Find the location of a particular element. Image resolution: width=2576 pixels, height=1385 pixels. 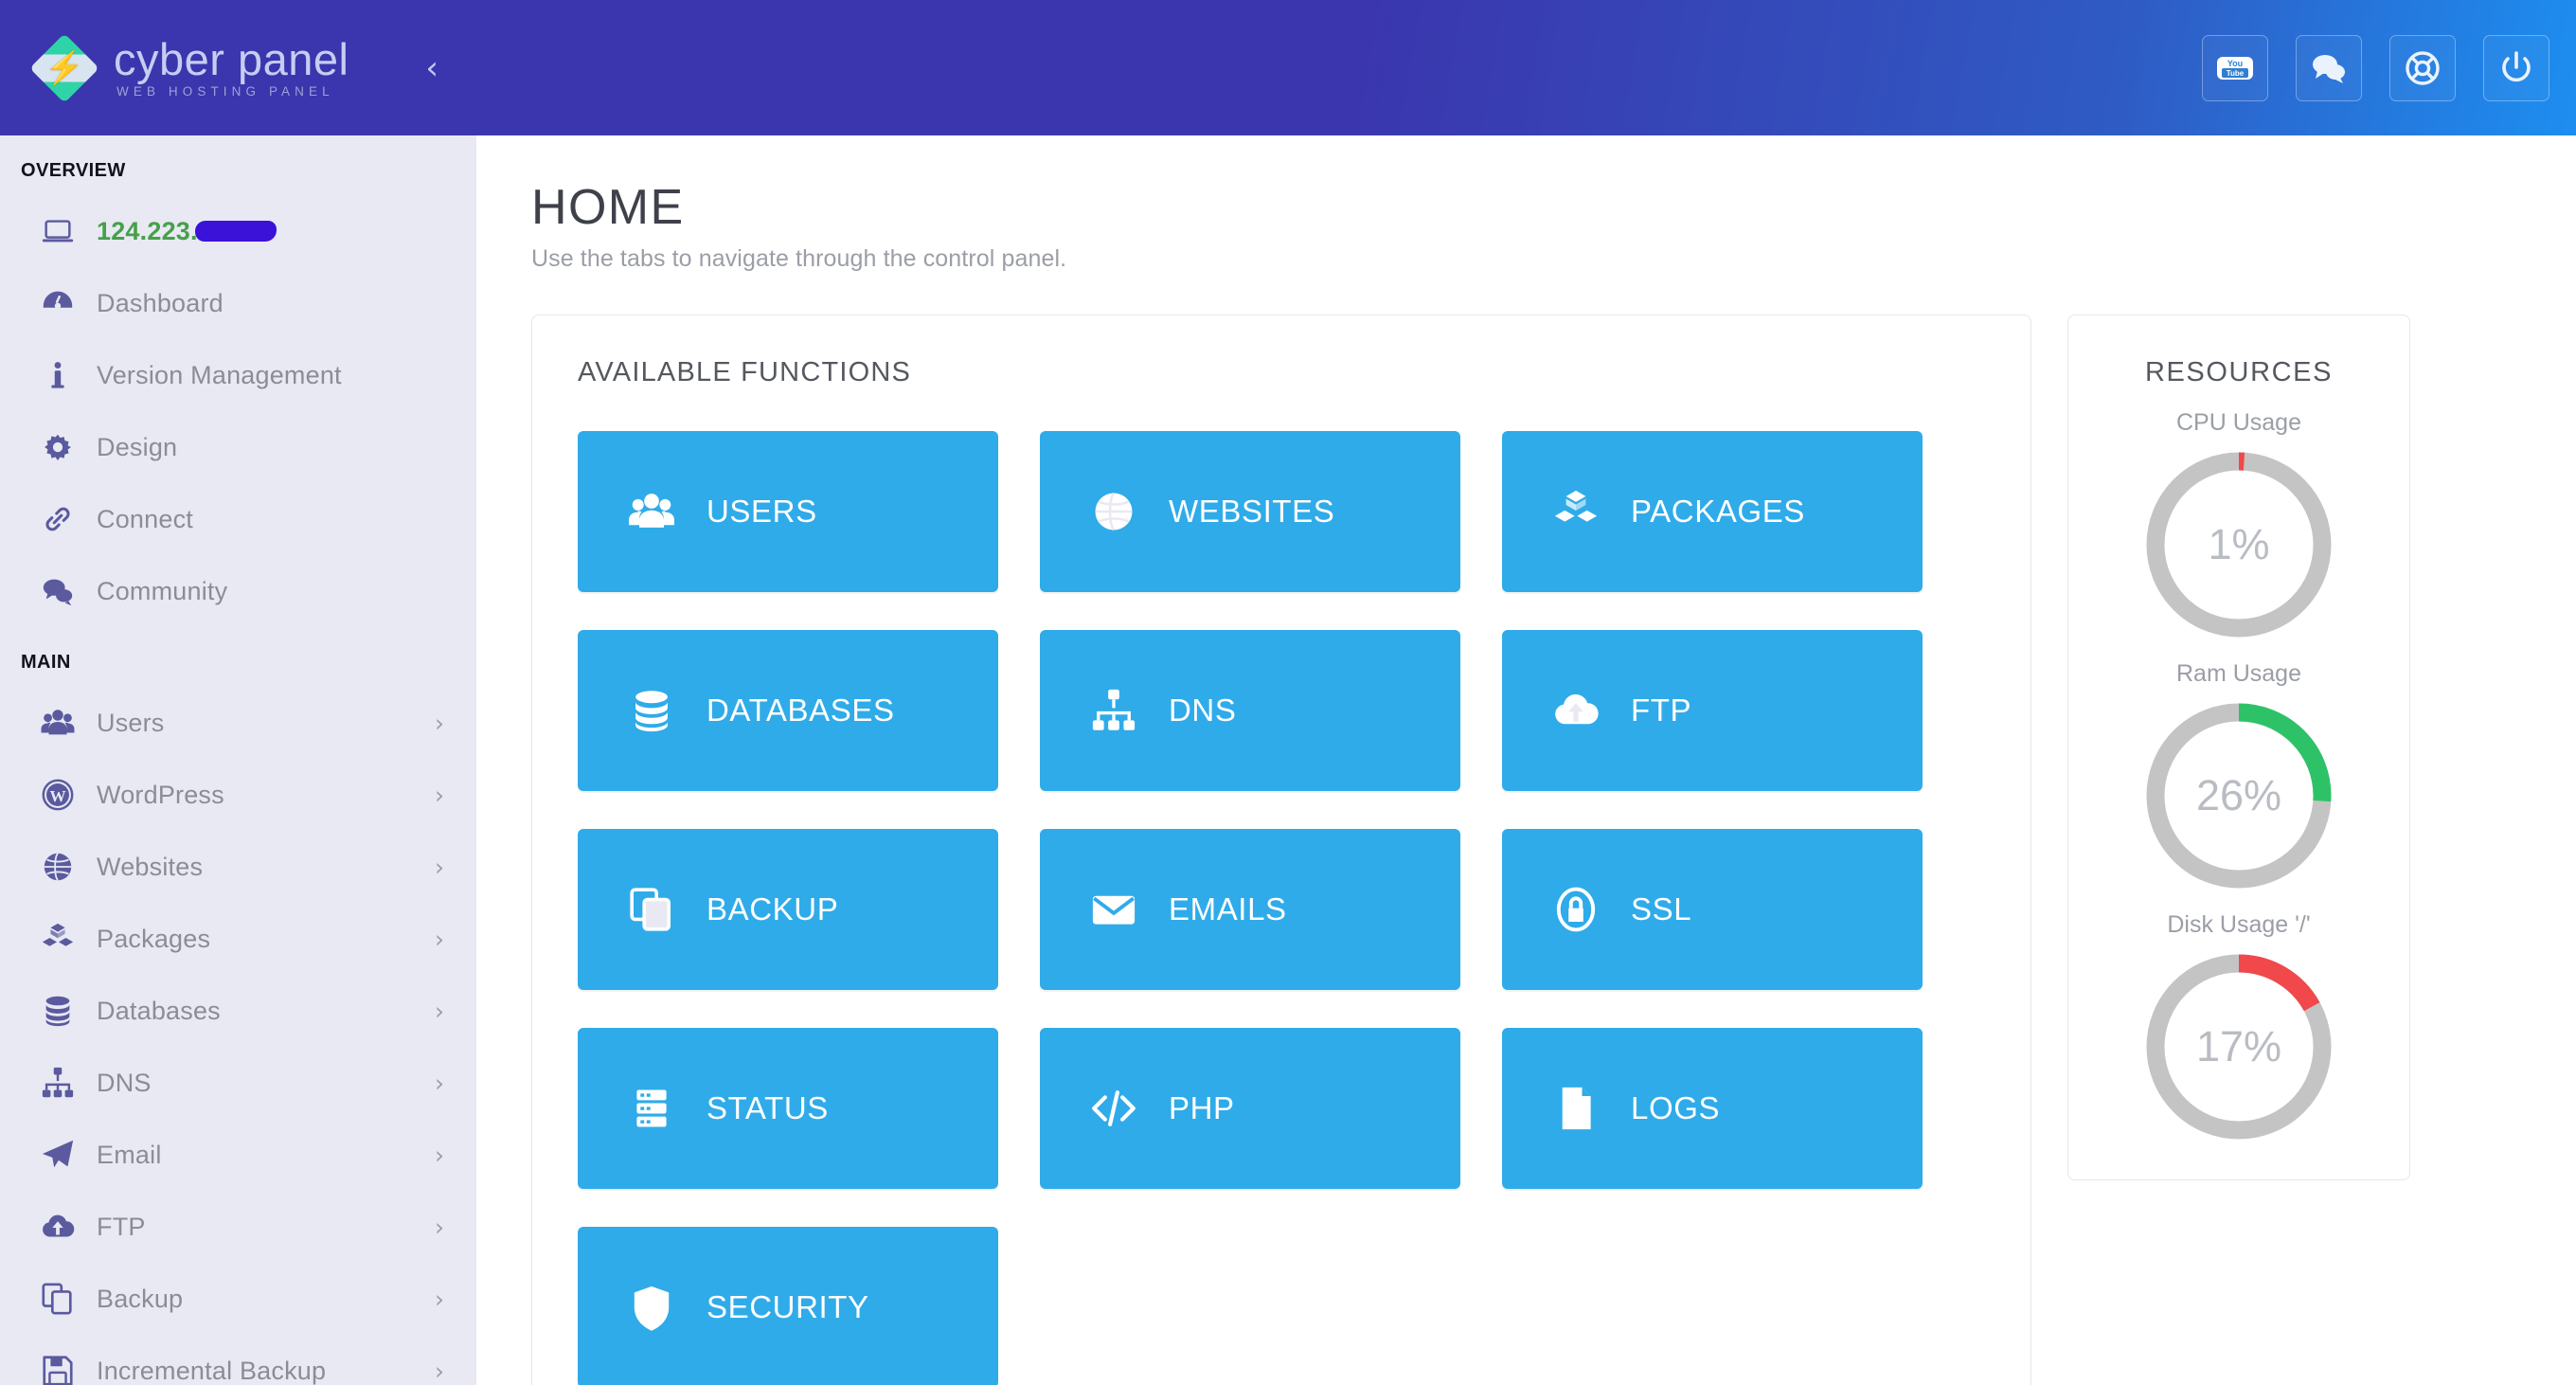

gauge-cpu-usage: CPU Usage 1% is located at coordinates (2238, 524).